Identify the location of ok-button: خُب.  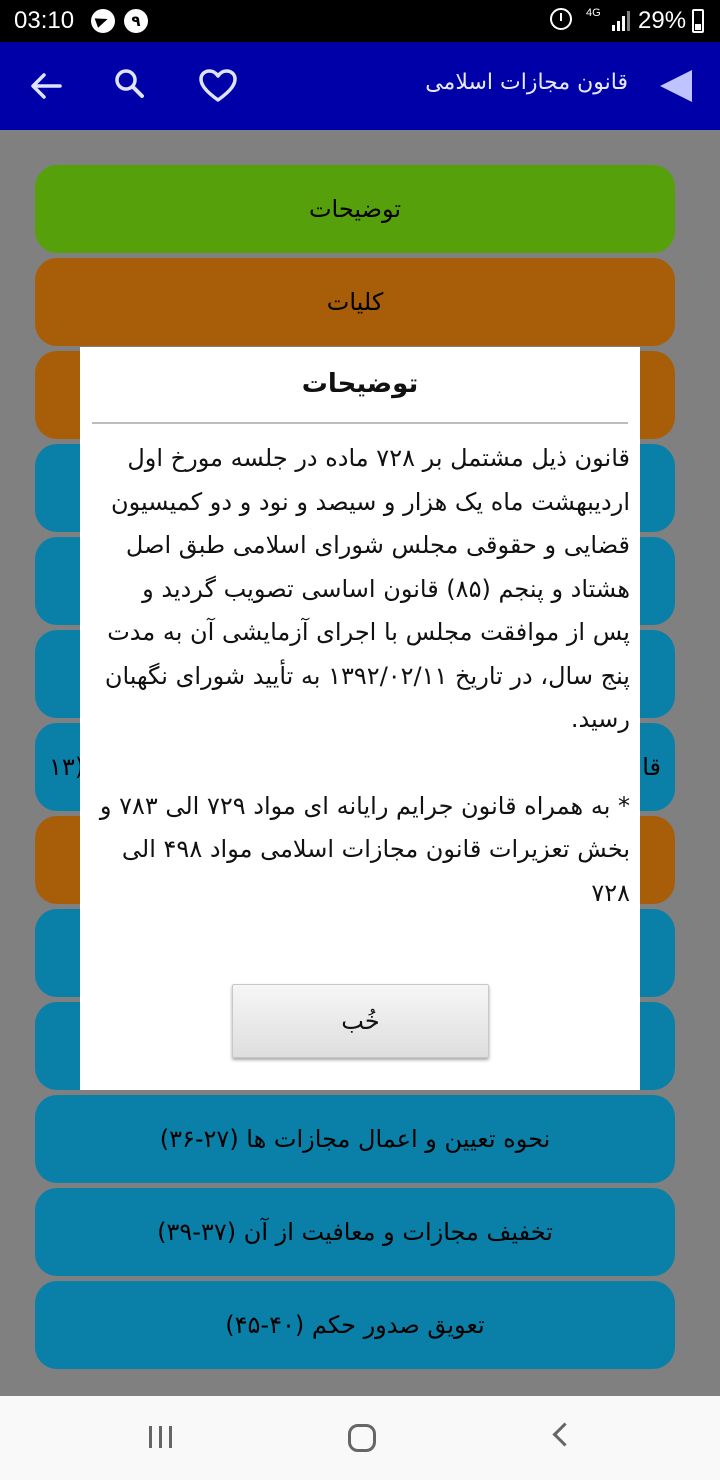
(360, 1021).